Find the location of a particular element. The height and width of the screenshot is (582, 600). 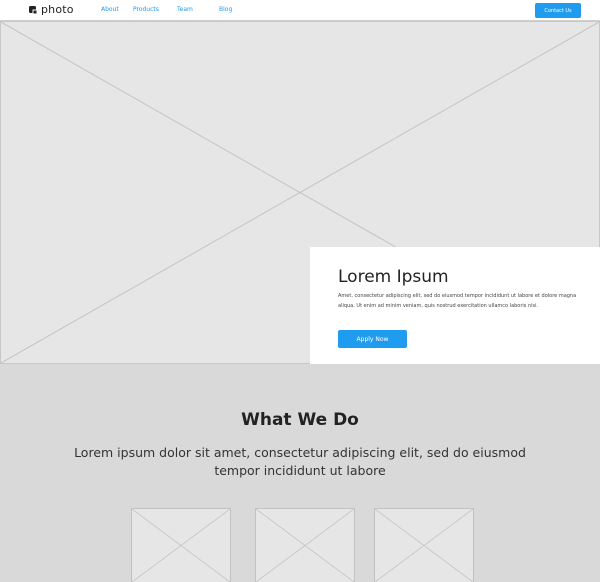

nav-link-about: About is located at coordinates (110, 10).